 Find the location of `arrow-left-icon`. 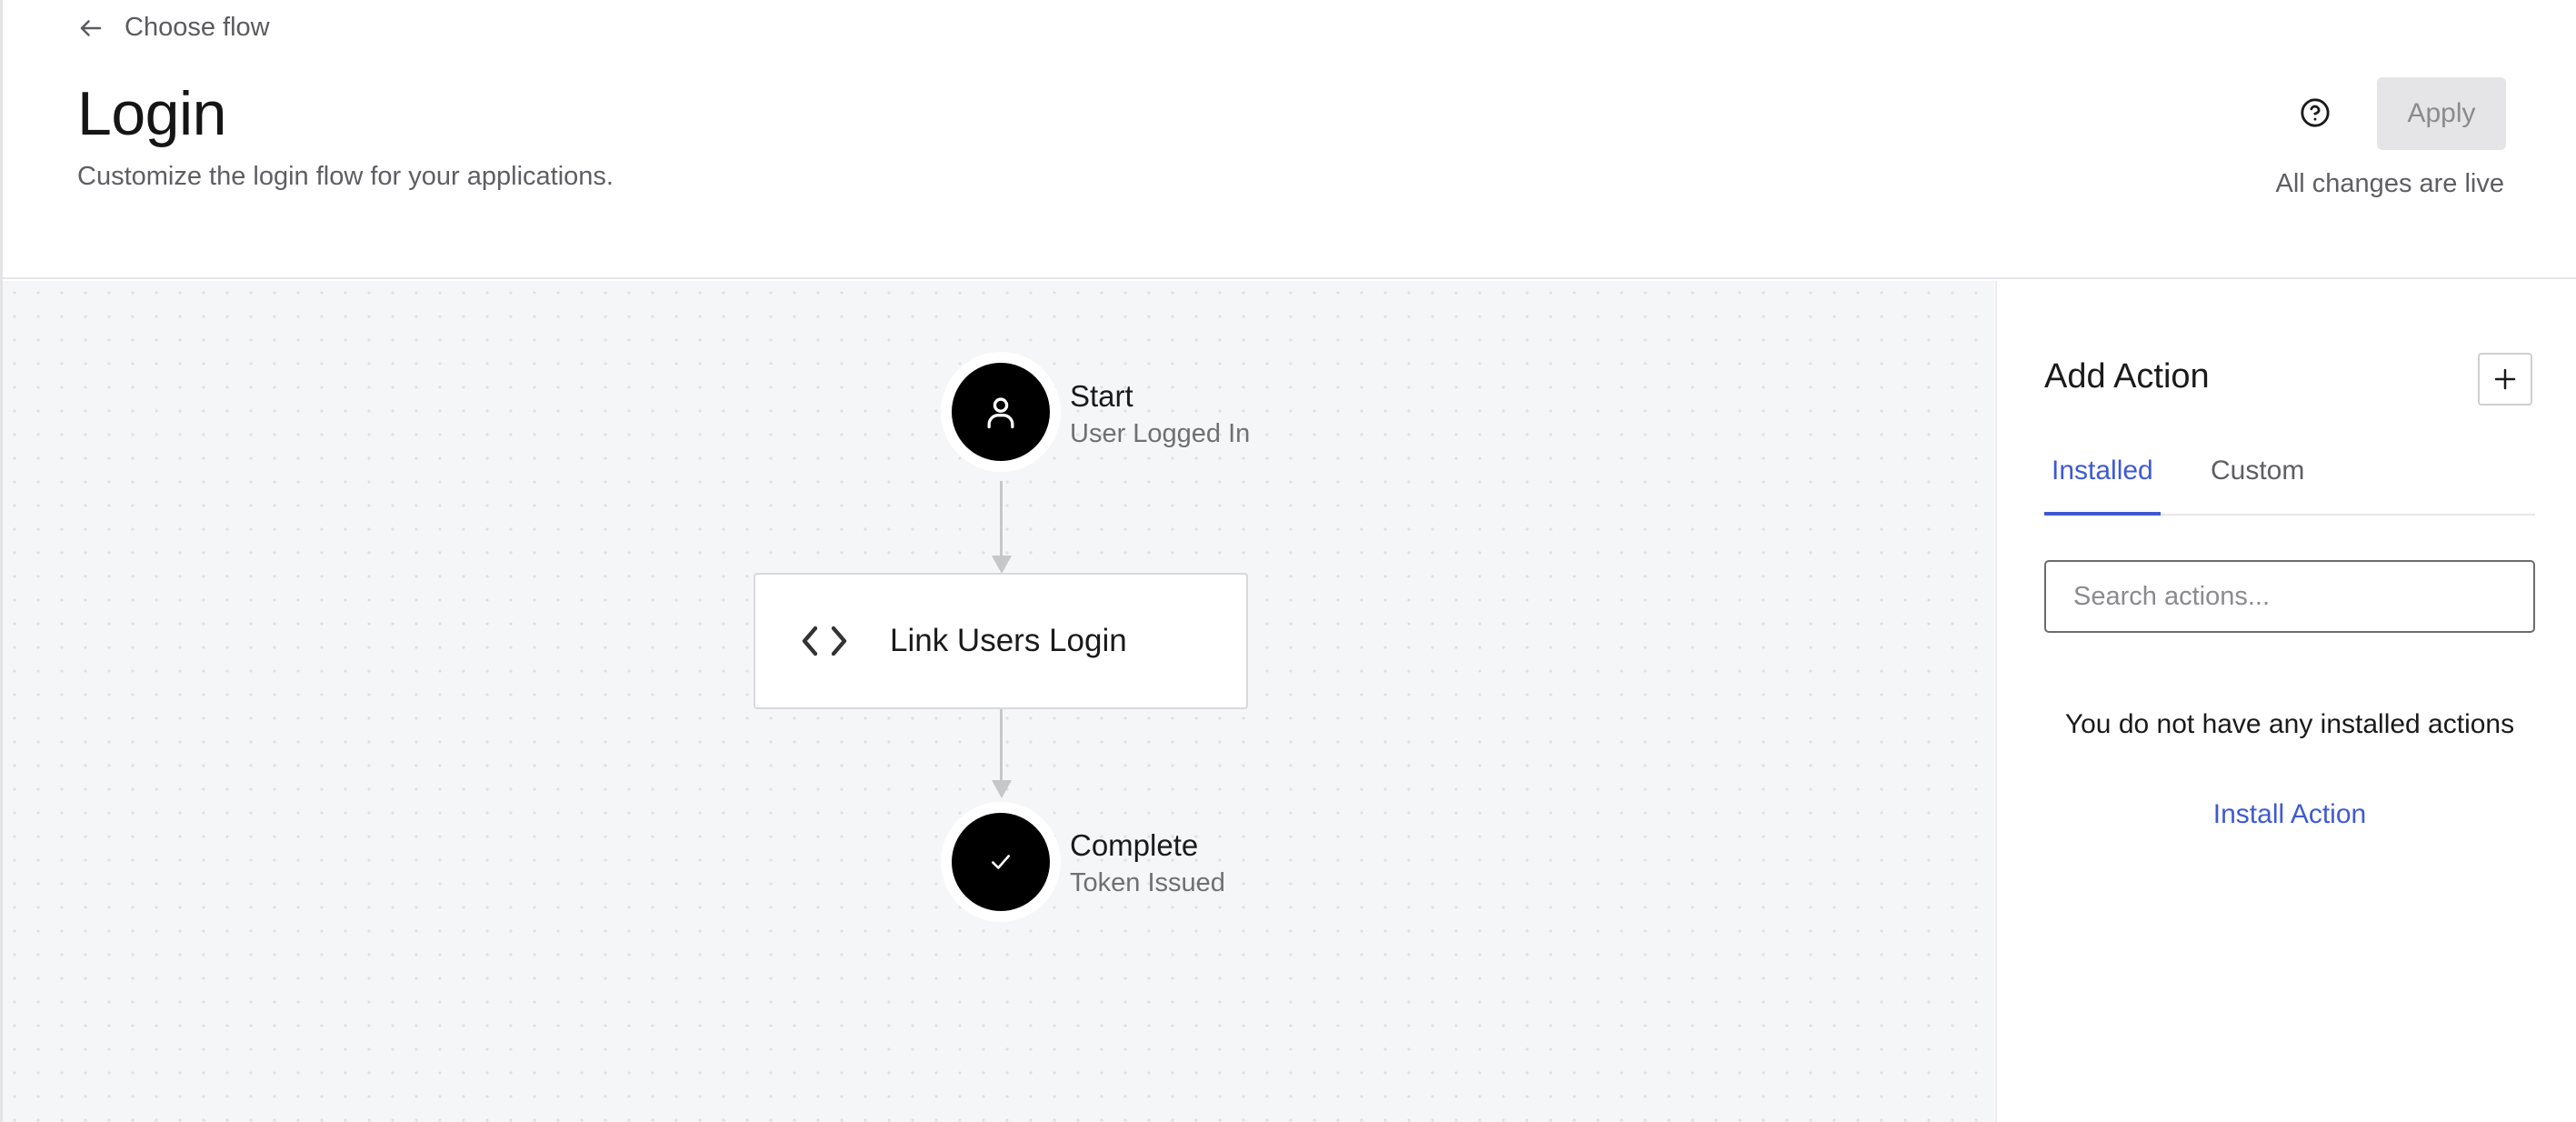

arrow-left-icon is located at coordinates (91, 27).